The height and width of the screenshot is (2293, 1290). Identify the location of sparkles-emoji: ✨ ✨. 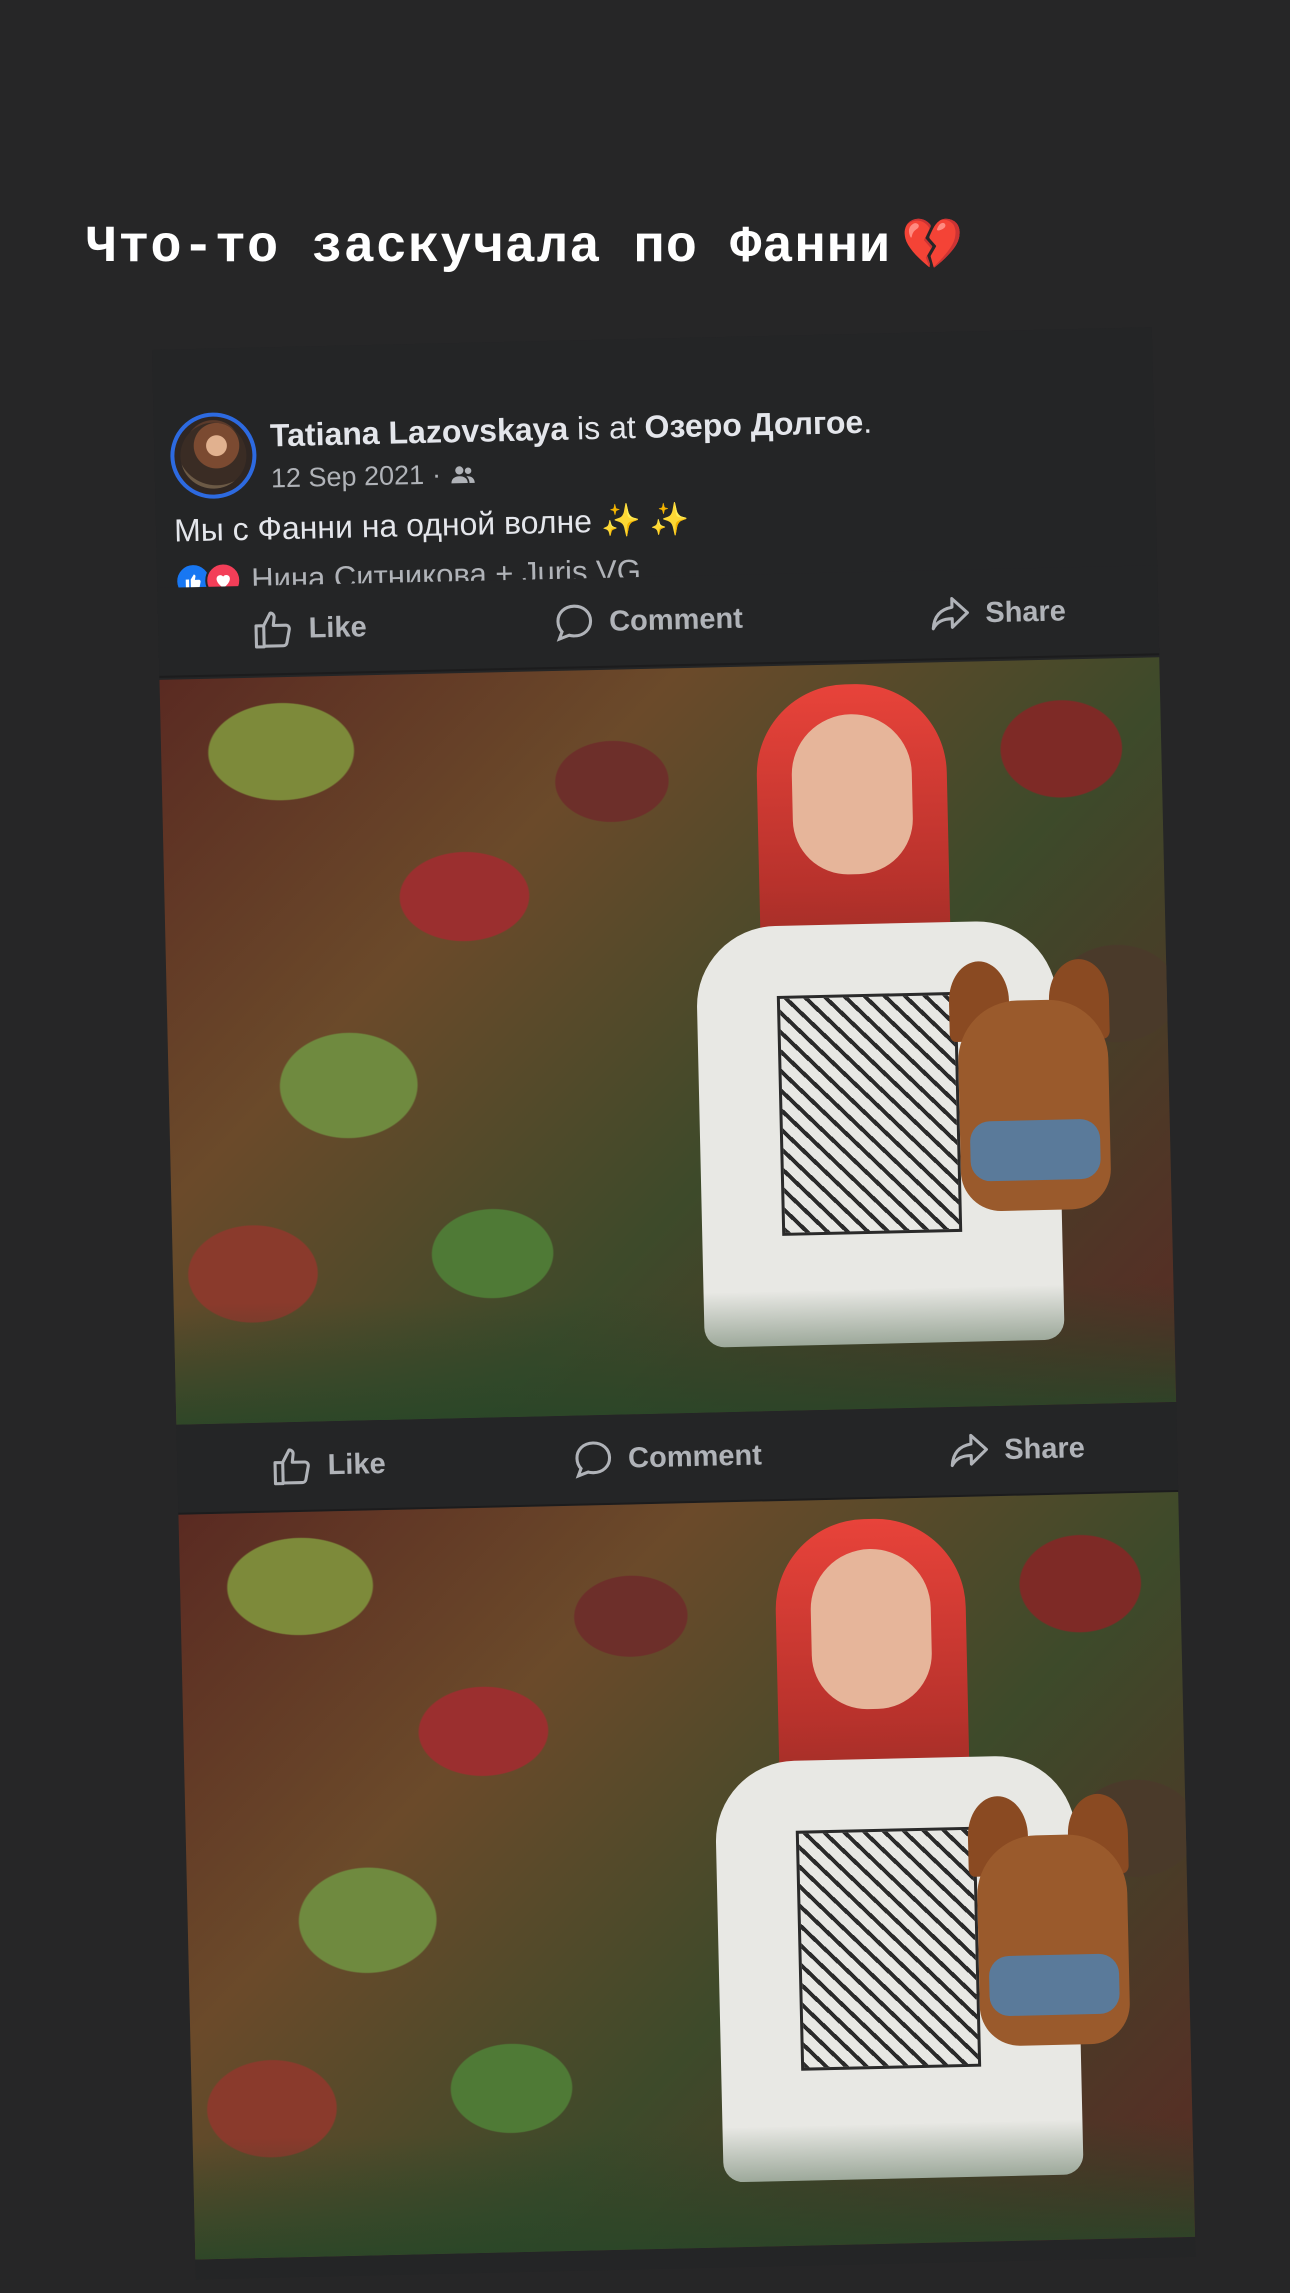
(645, 519).